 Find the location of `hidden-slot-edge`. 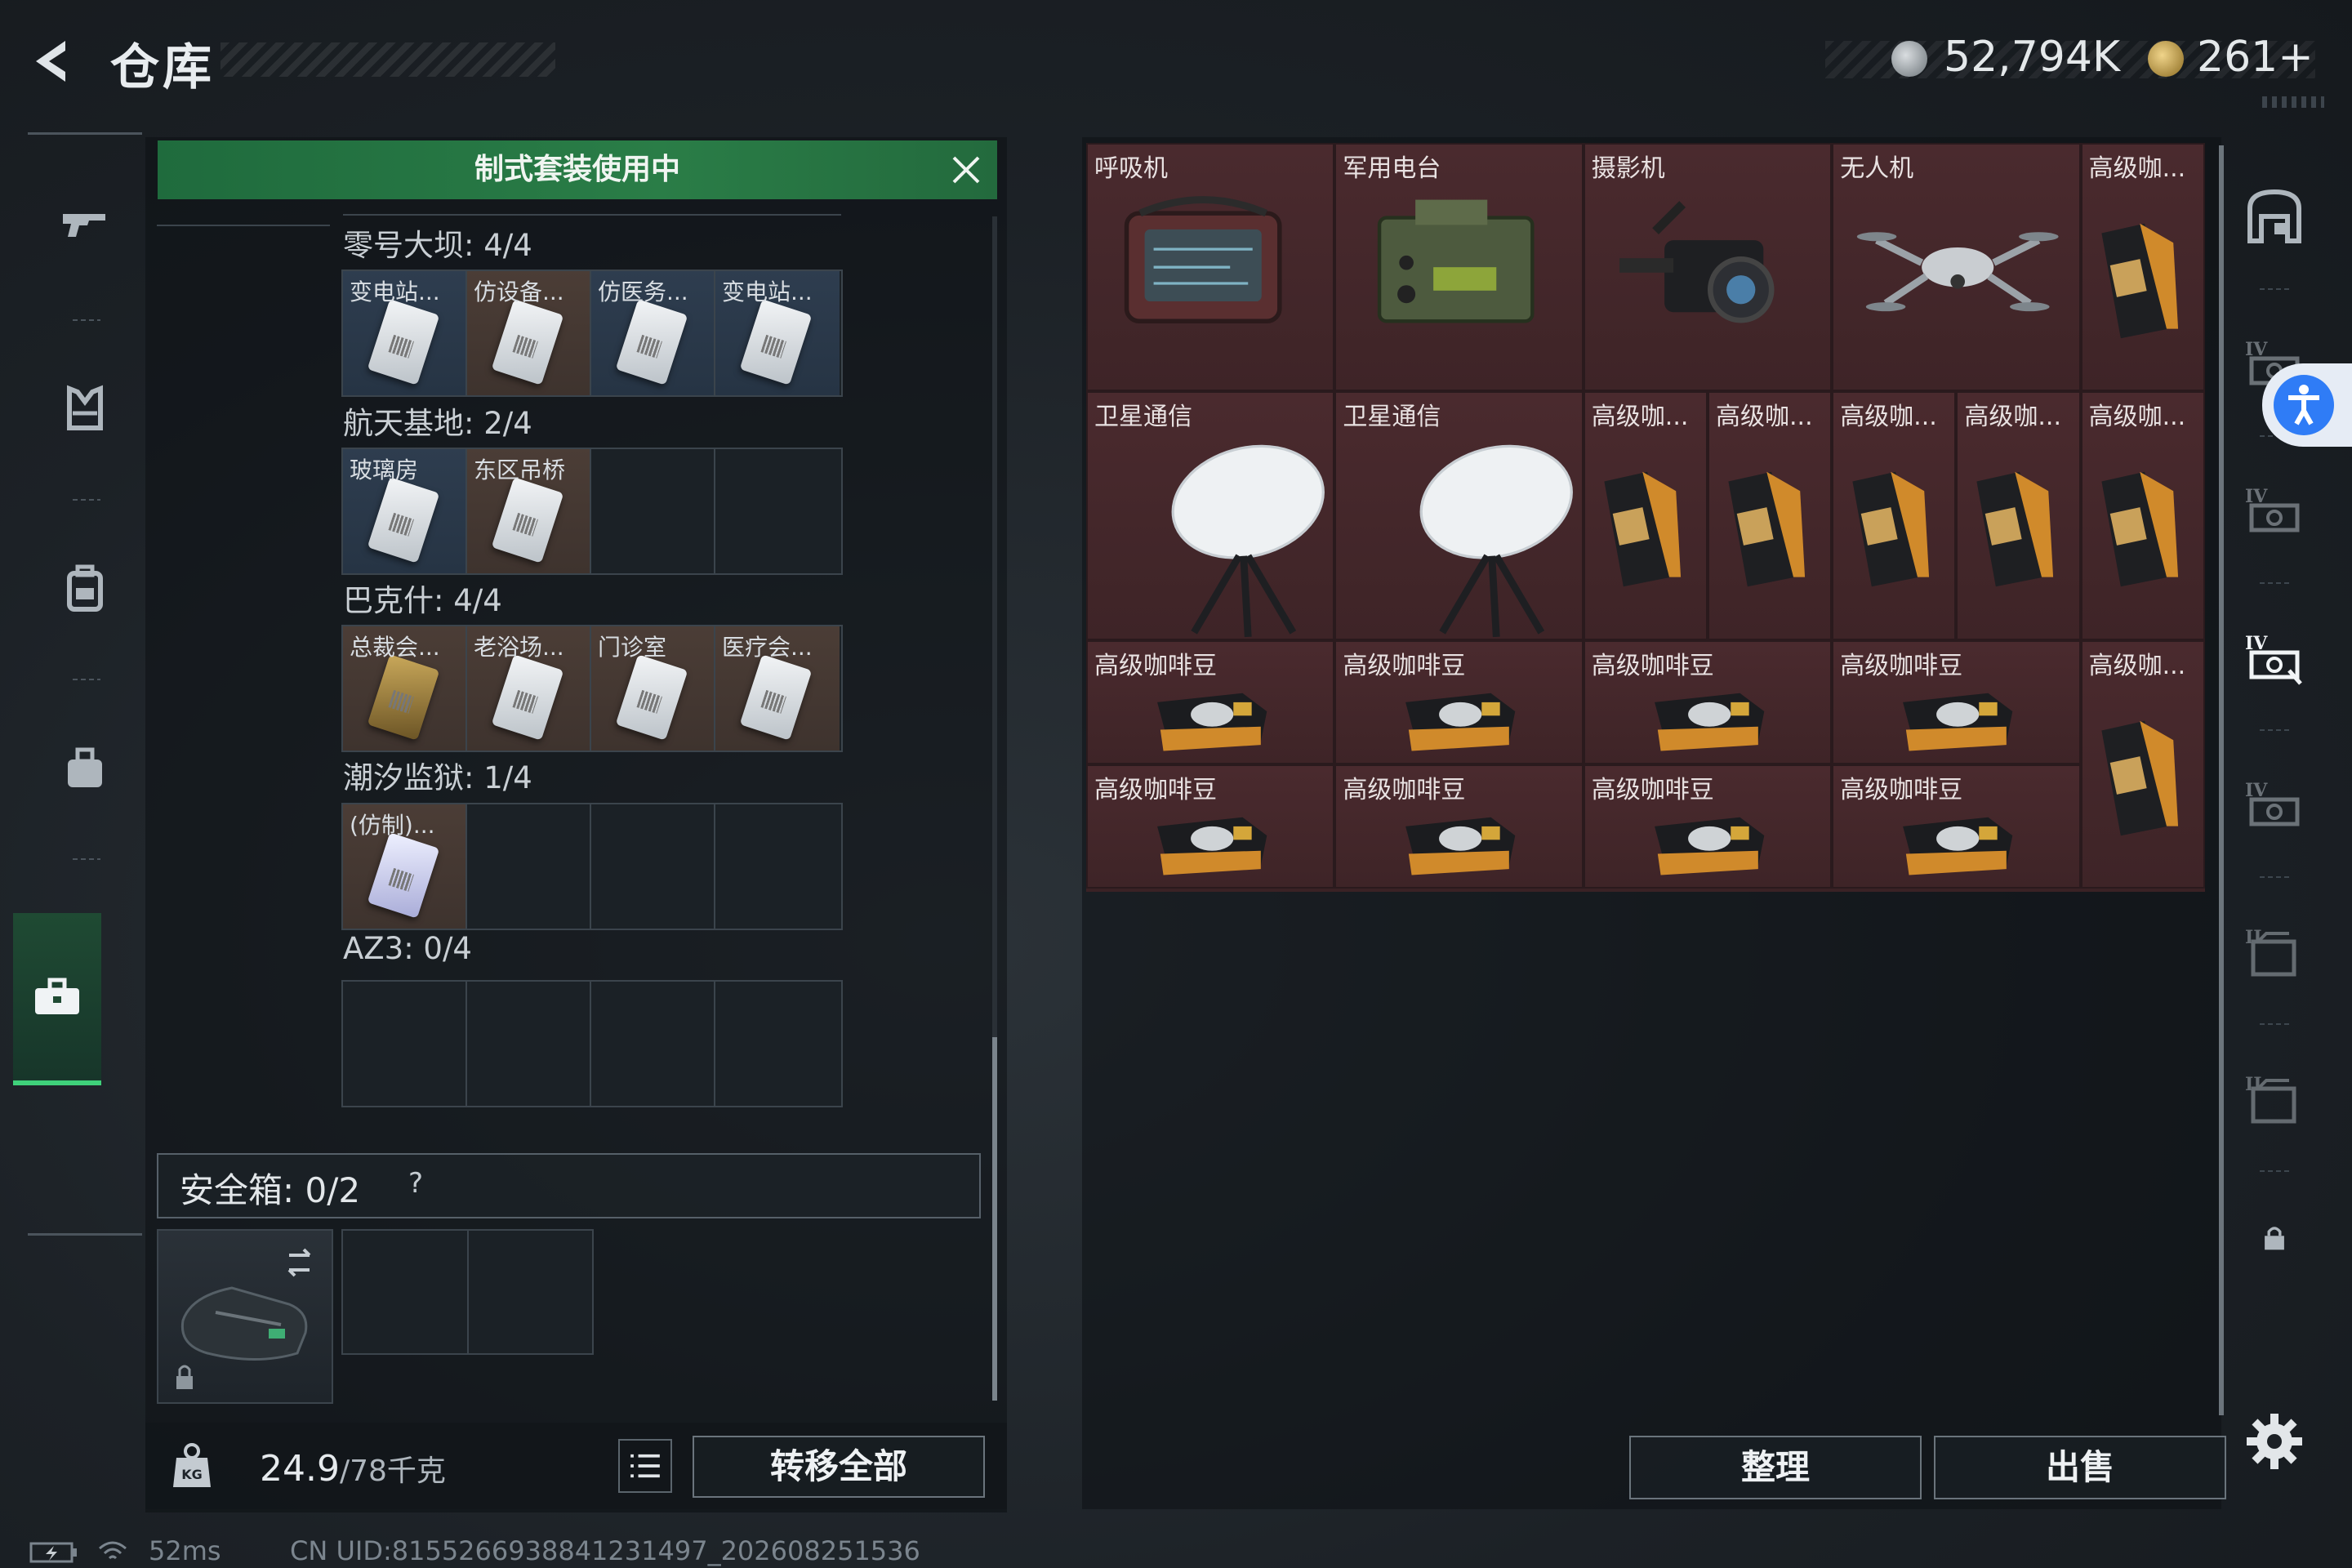

hidden-slot-edge is located at coordinates (243, 213).